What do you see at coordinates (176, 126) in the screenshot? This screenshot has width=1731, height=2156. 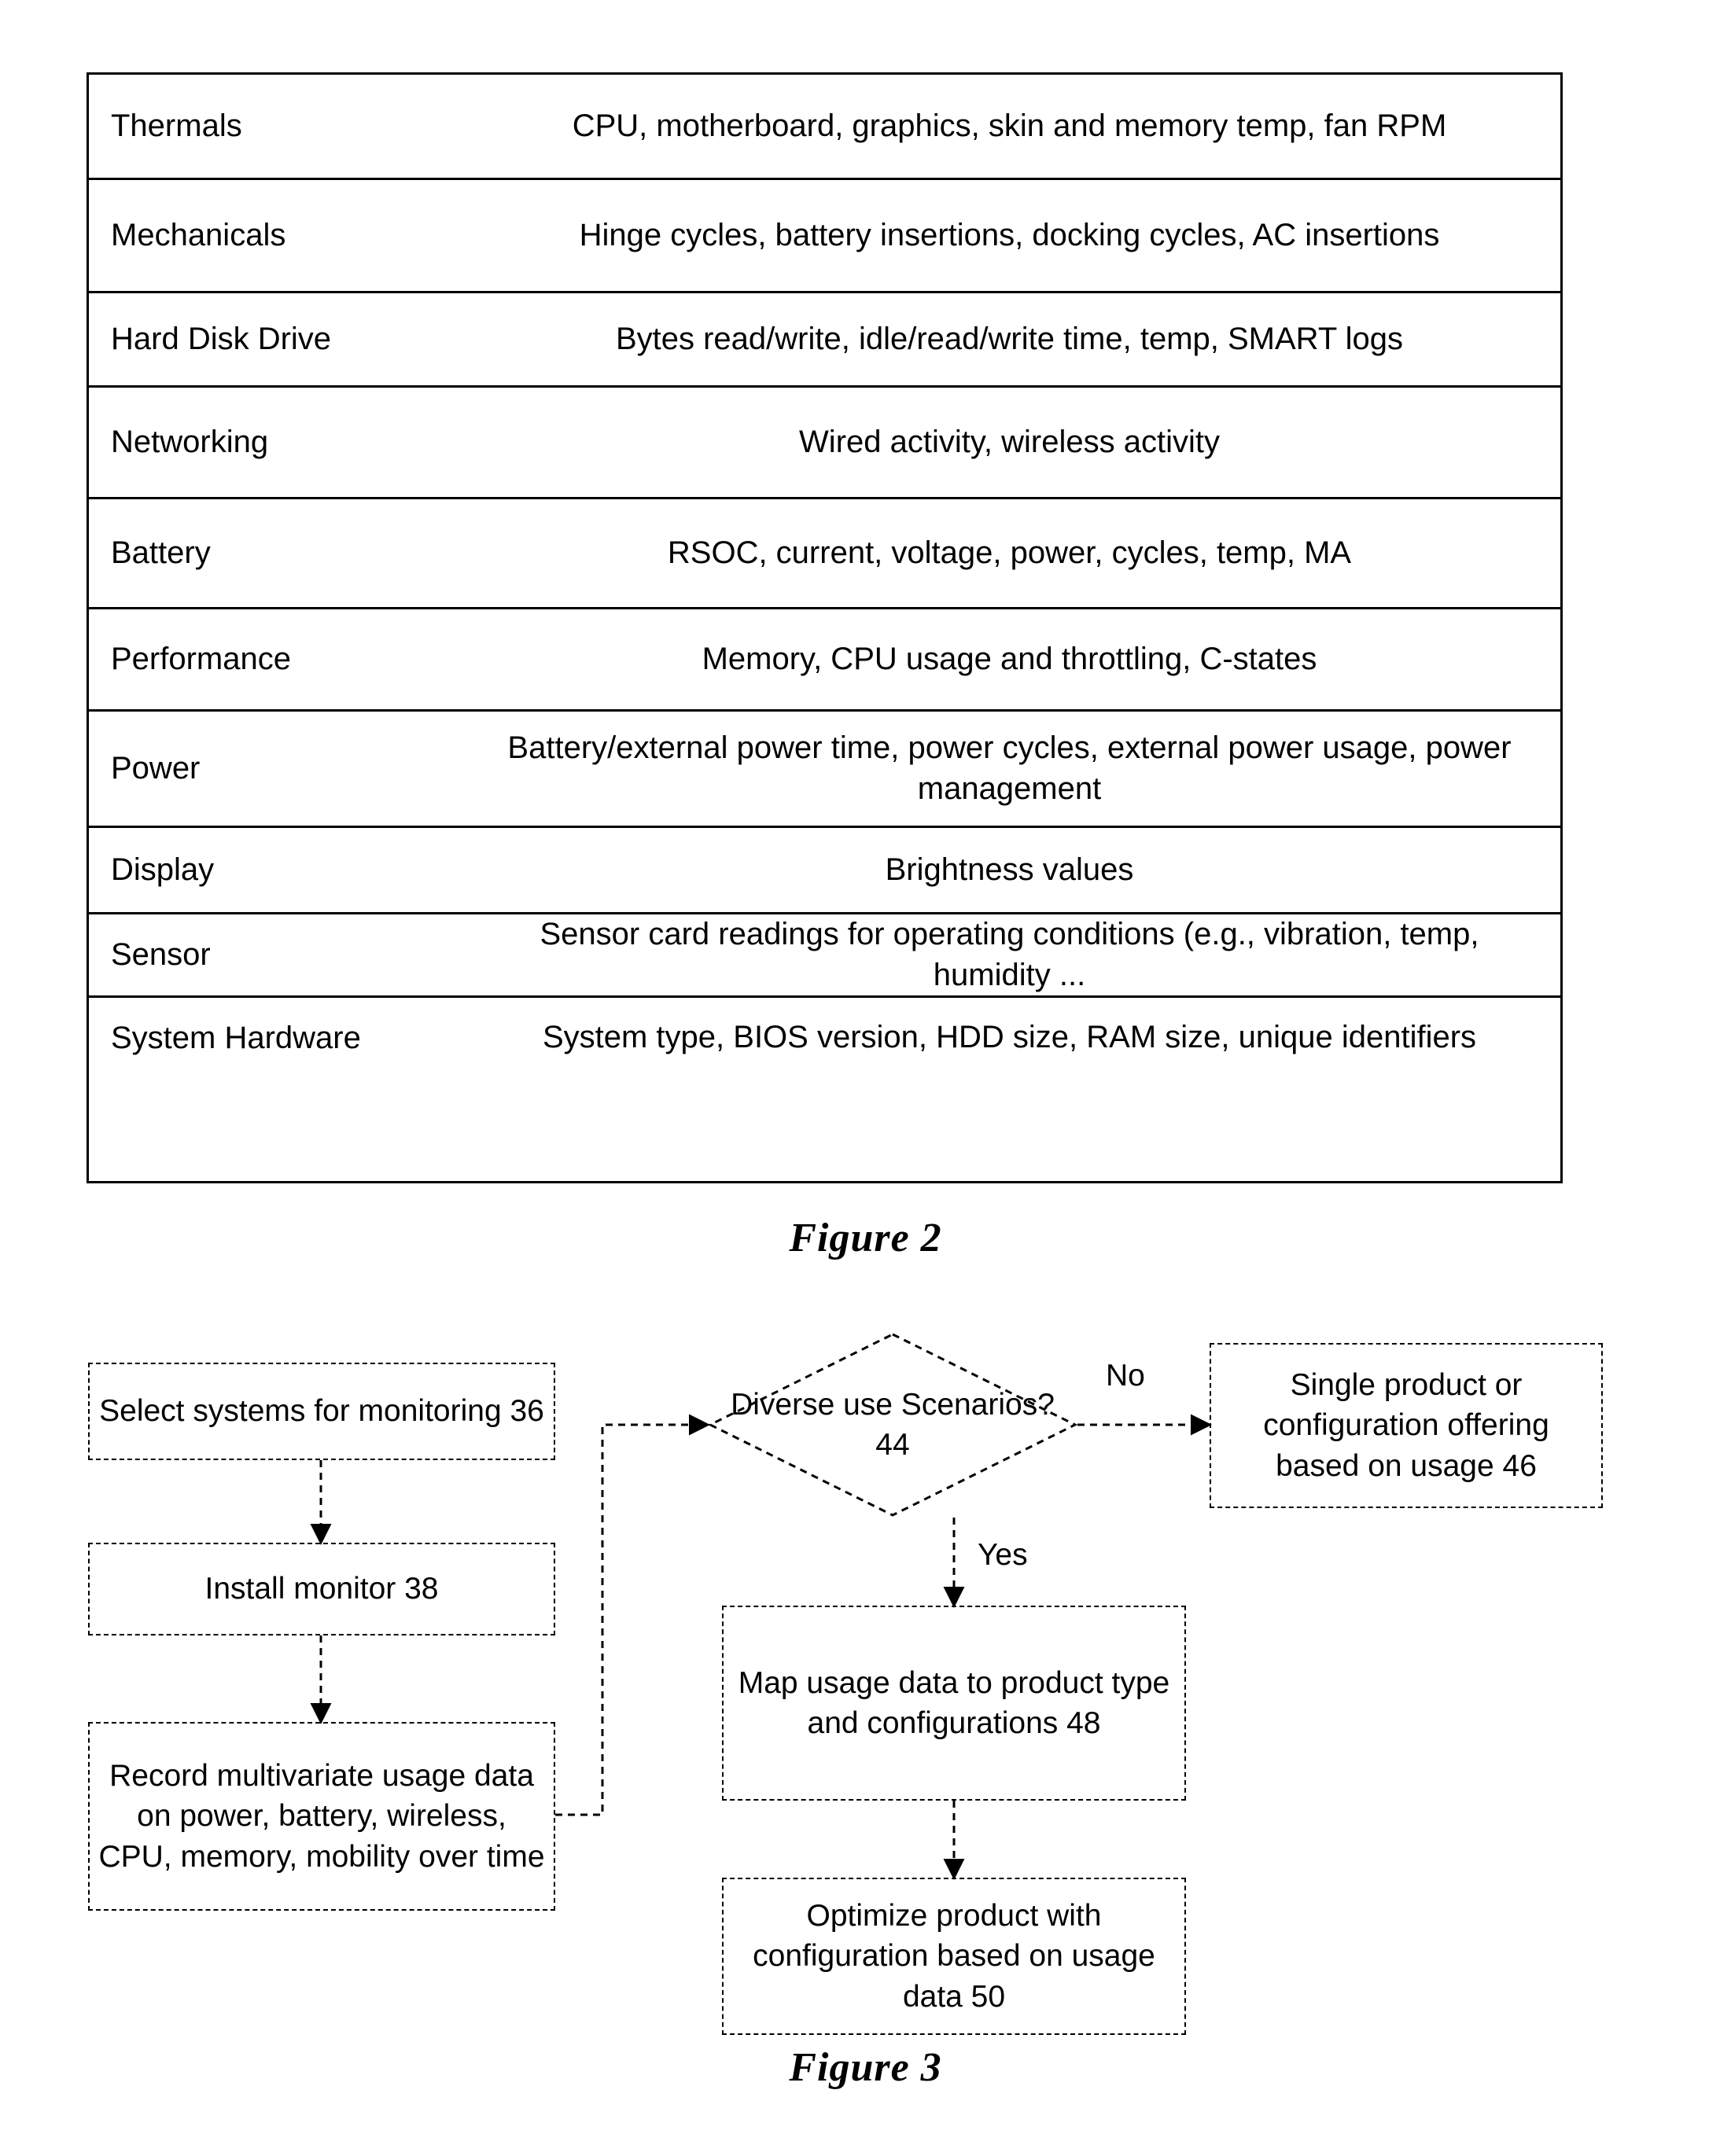 I see `table-cell-category: Thermals` at bounding box center [176, 126].